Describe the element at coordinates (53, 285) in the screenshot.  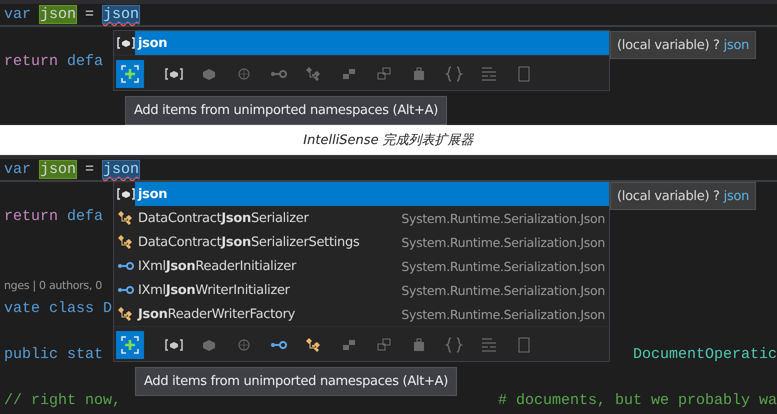
I see `code-lens: nges | 0 authors, 0` at that location.